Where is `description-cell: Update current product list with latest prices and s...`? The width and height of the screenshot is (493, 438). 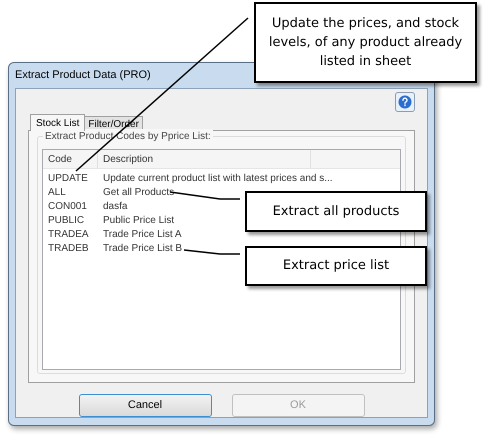 description-cell: Update current product list with latest prices and s... is located at coordinates (218, 178).